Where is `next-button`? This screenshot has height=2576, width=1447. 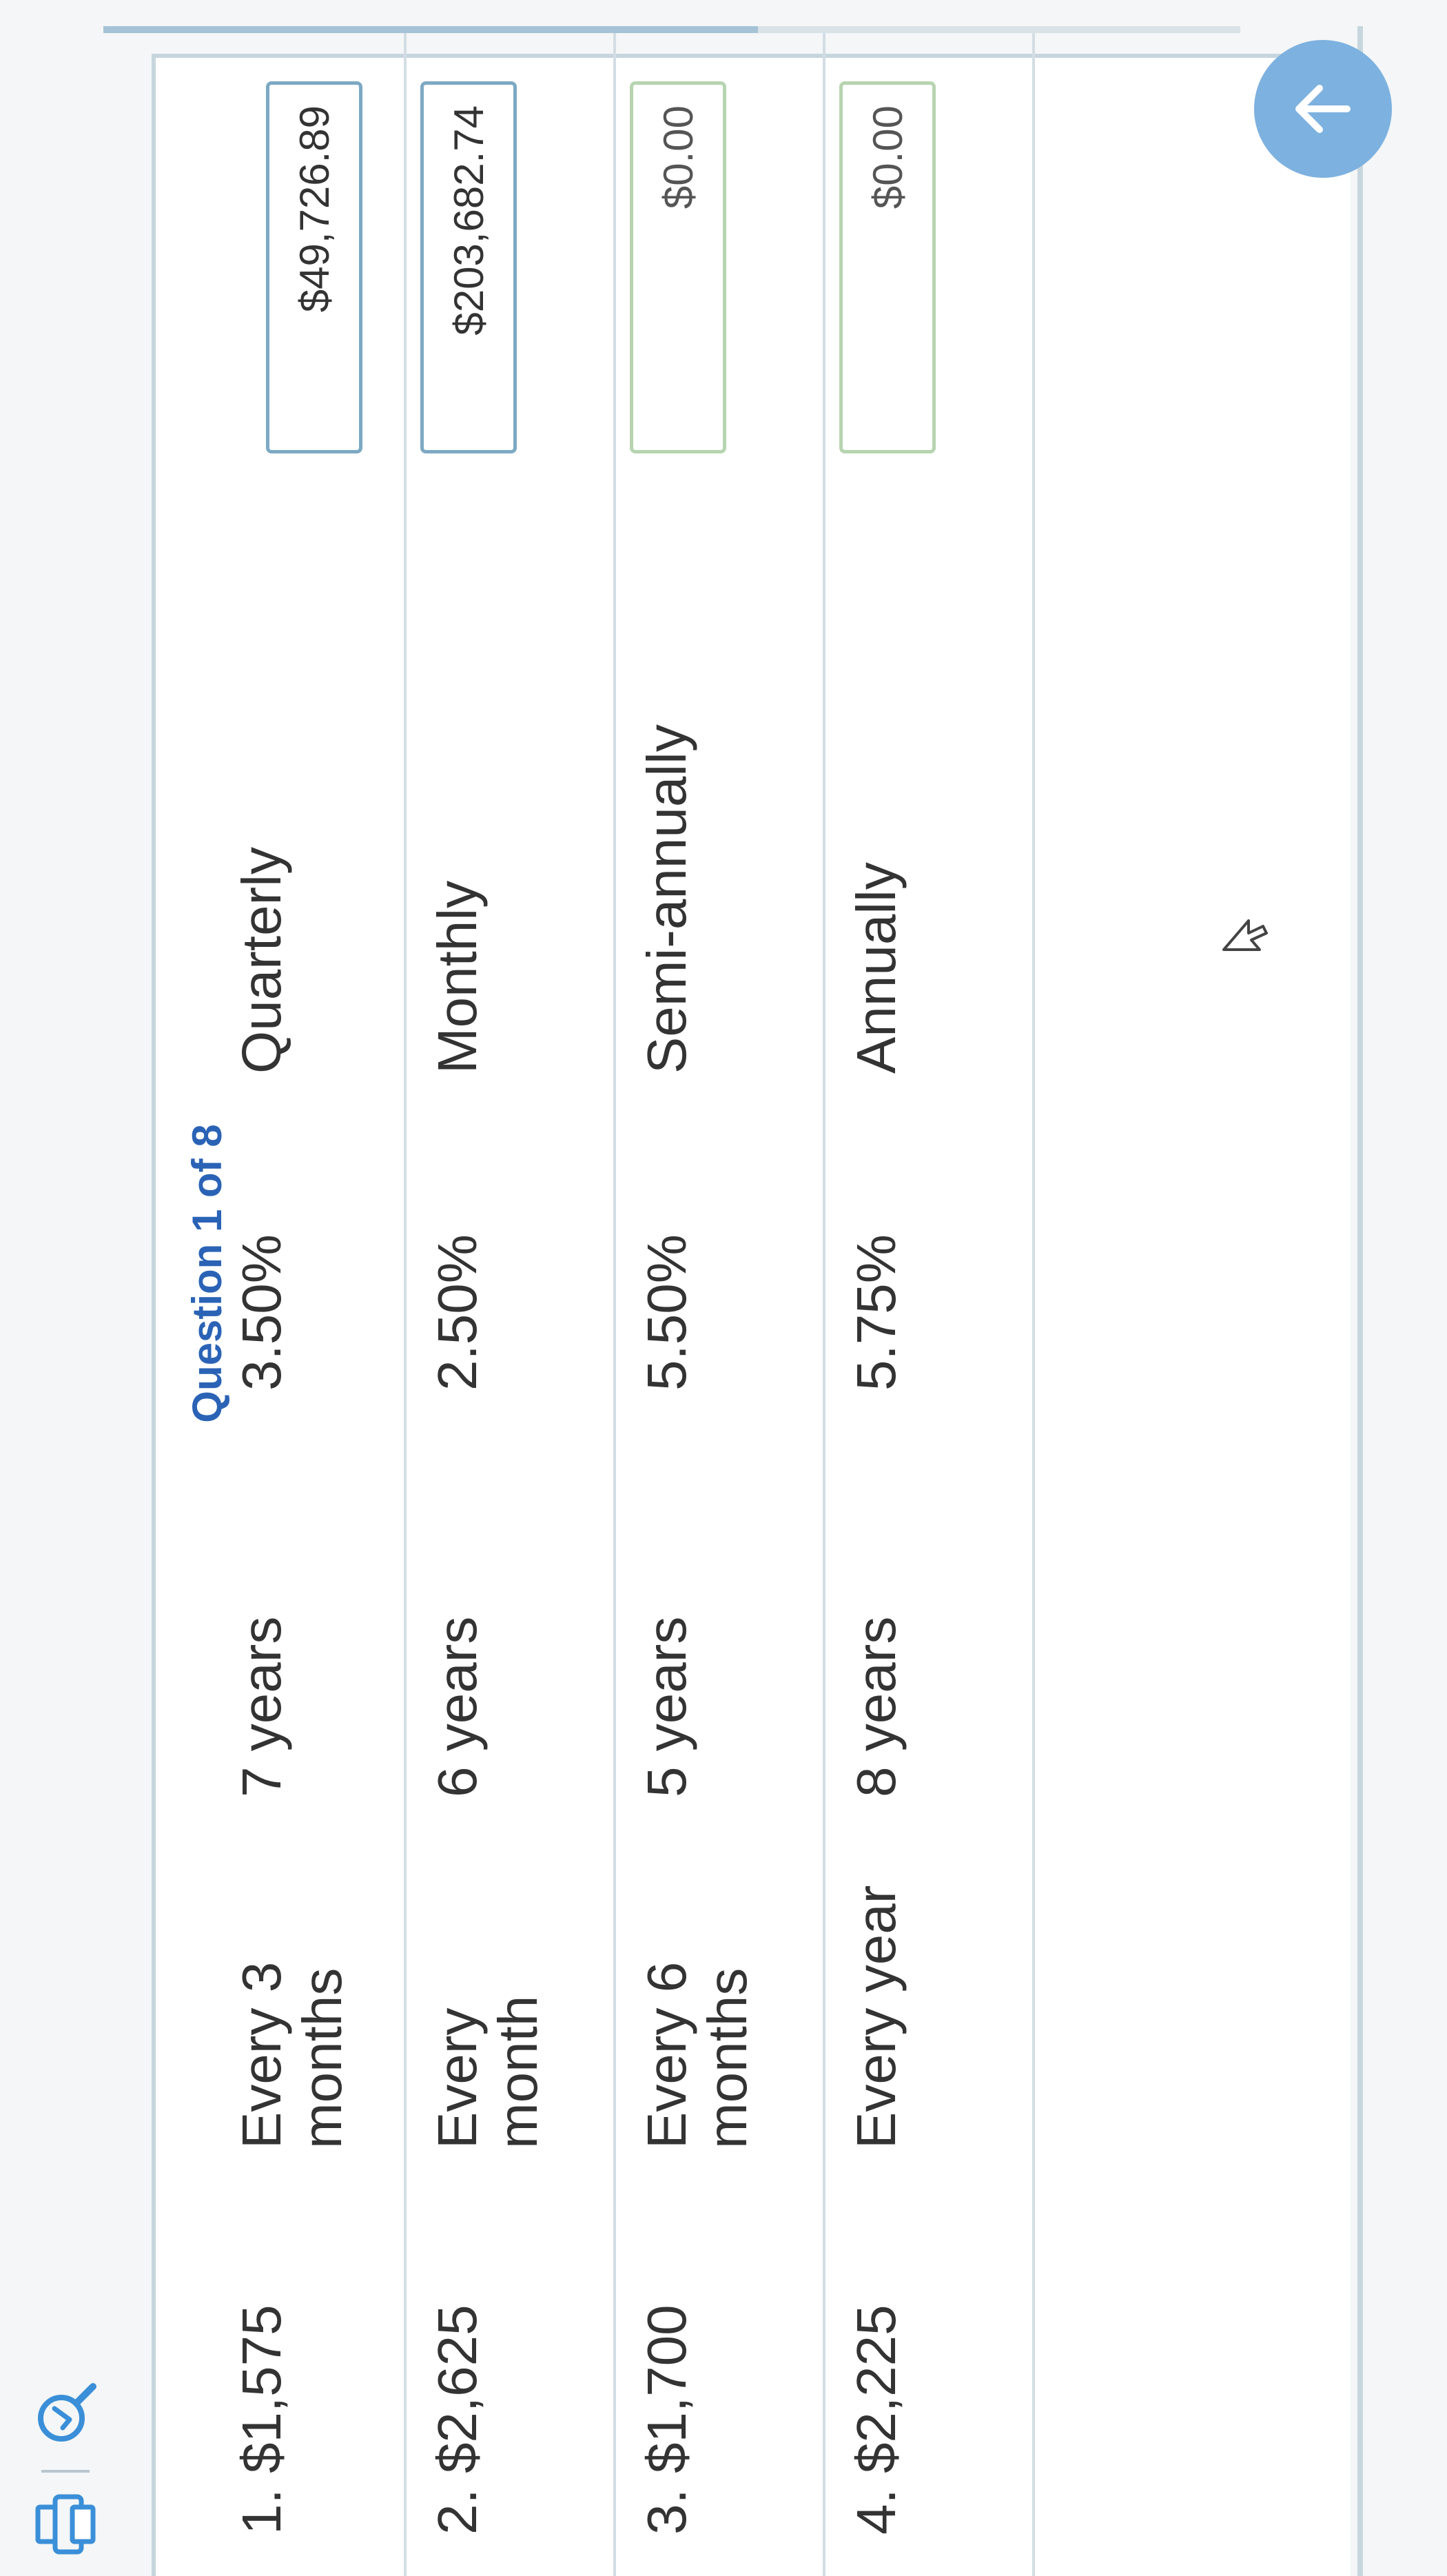
next-button is located at coordinates (1323, 109).